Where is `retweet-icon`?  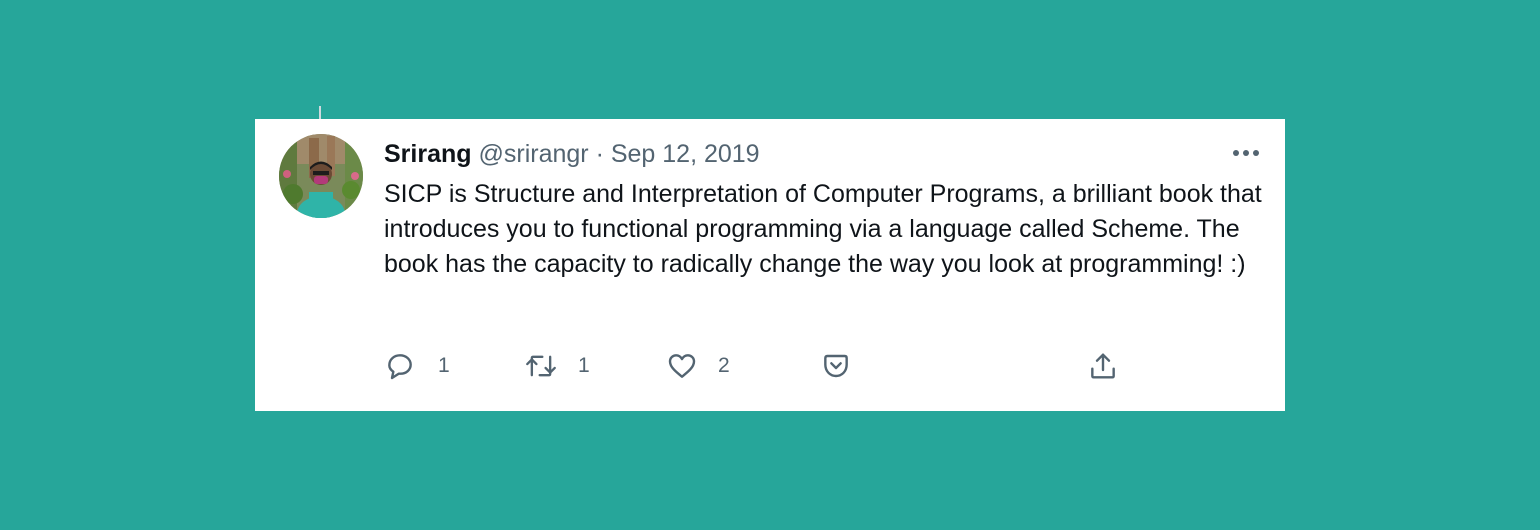
retweet-icon is located at coordinates (541, 366).